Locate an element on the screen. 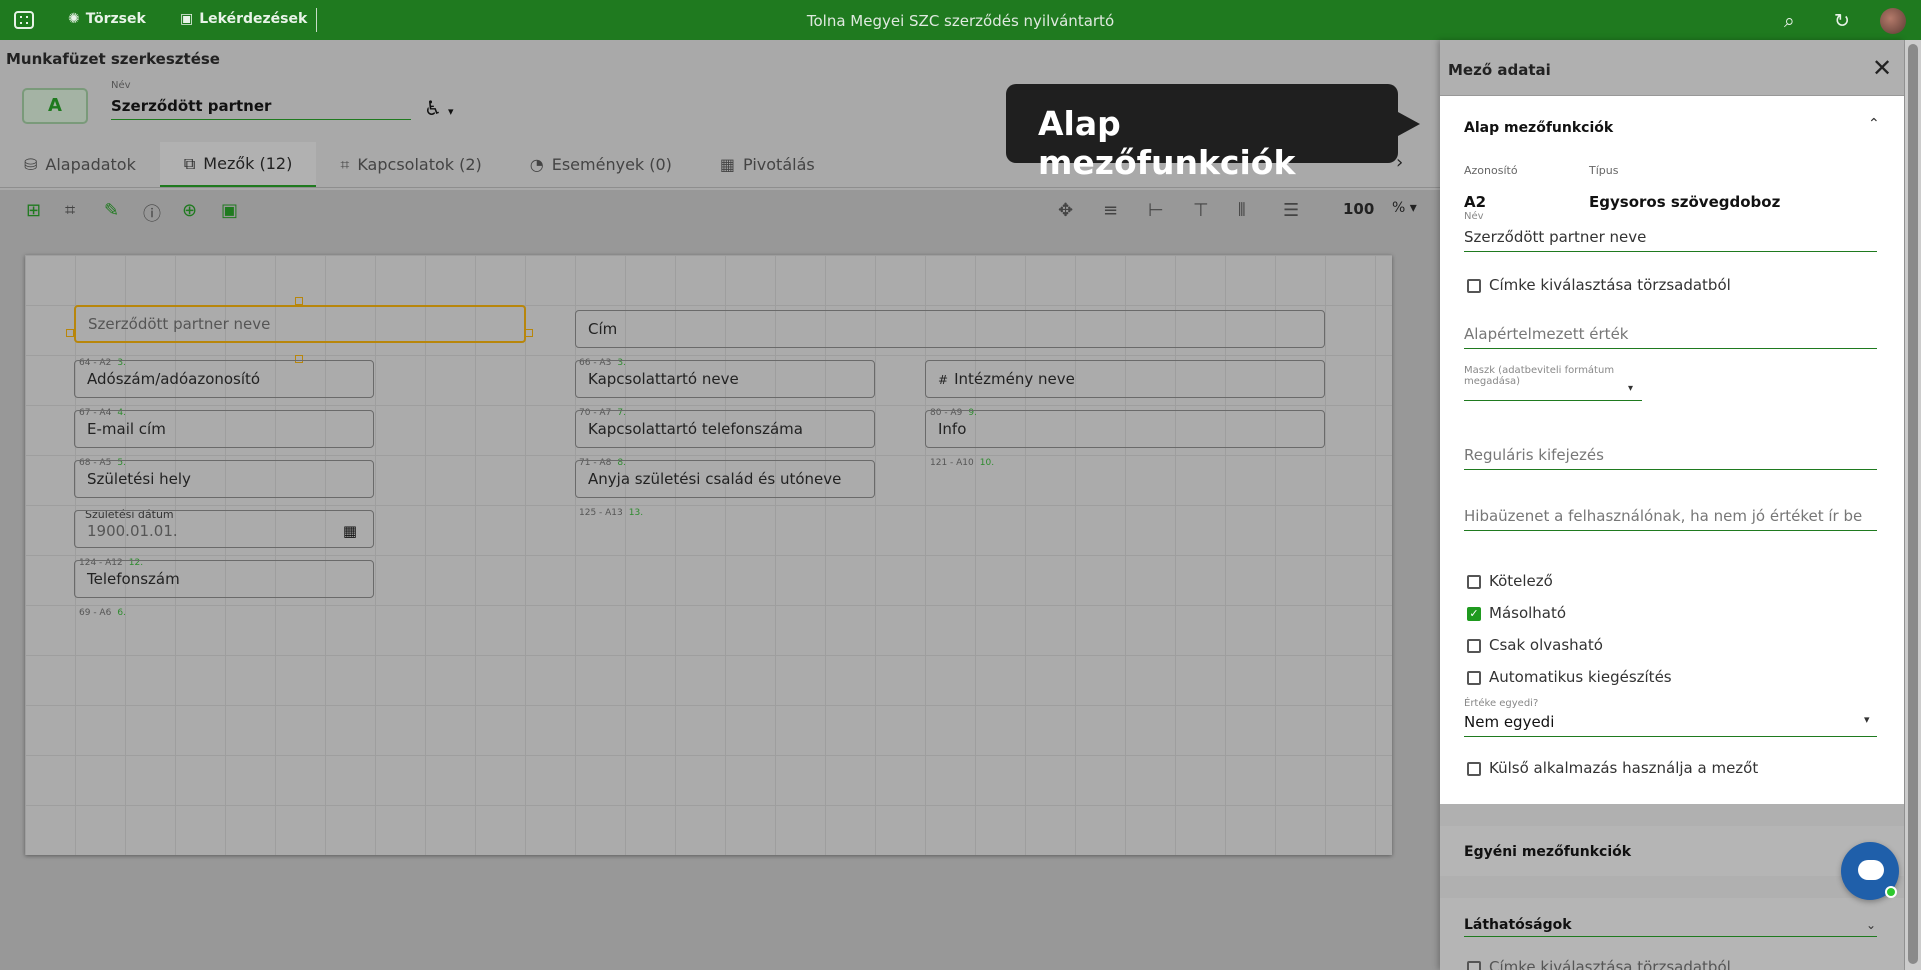 Image resolution: width=1921 pixels, height=970 pixels. field-adoszam: Adószám/adóazonosító is located at coordinates (224, 379).